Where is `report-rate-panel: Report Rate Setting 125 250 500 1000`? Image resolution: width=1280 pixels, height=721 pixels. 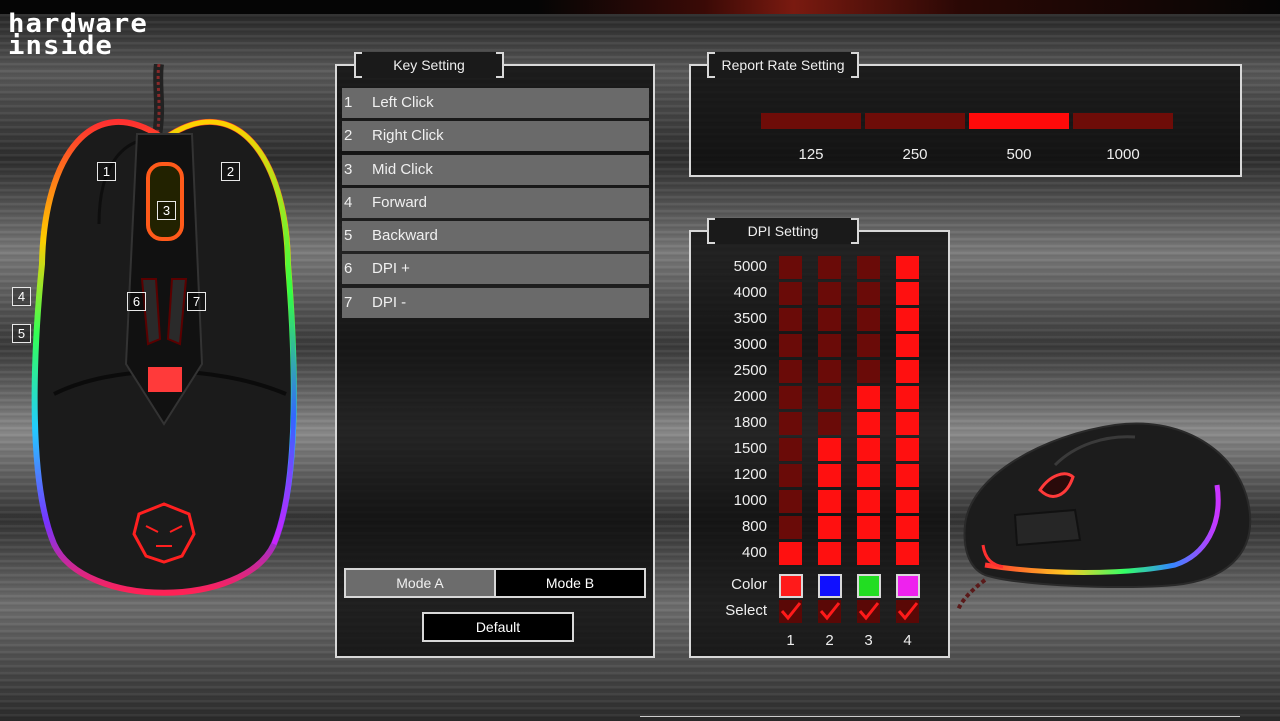
report-rate-panel: Report Rate Setting 125 250 500 1000 is located at coordinates (965, 114).